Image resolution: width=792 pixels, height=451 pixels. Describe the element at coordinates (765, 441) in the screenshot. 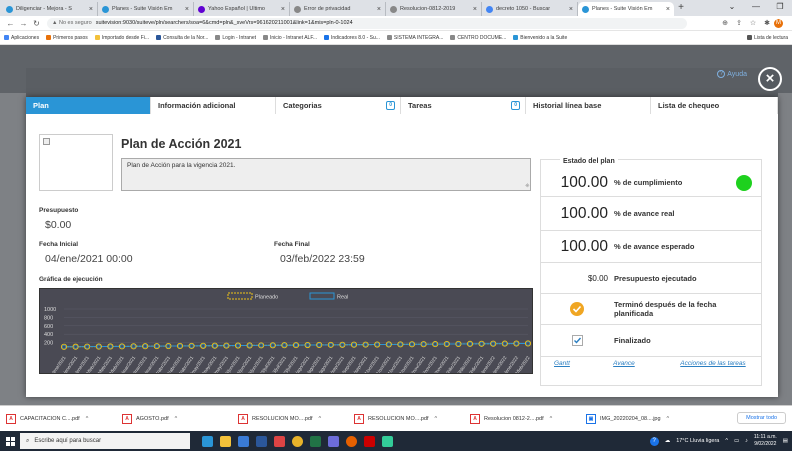

I see `clock: 11:11 a.m. 9/02/2022` at that location.